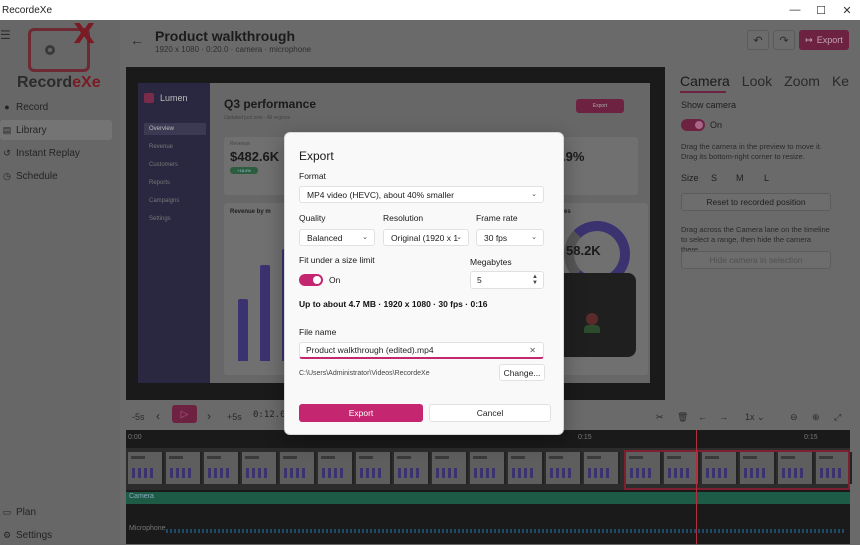  What do you see at coordinates (507, 280) in the screenshot?
I see `megabytes-input: 5 ▲ ▼` at bounding box center [507, 280].